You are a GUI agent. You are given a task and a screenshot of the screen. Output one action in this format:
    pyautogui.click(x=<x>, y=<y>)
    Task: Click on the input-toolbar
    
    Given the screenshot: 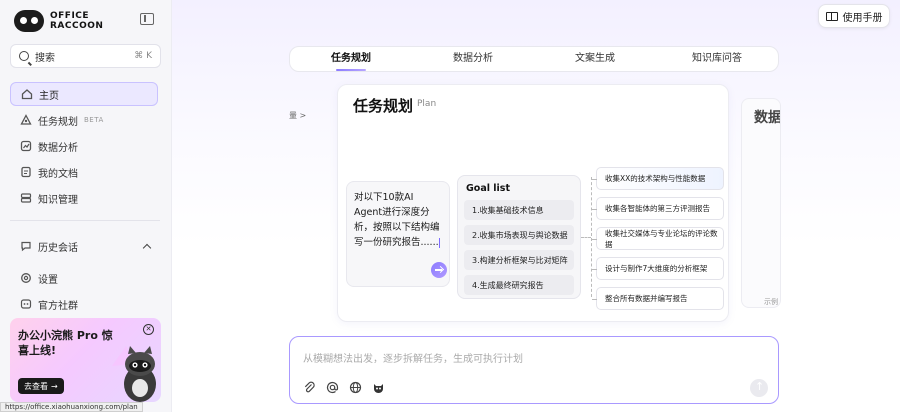 What is the action you would take?
    pyautogui.click(x=344, y=387)
    